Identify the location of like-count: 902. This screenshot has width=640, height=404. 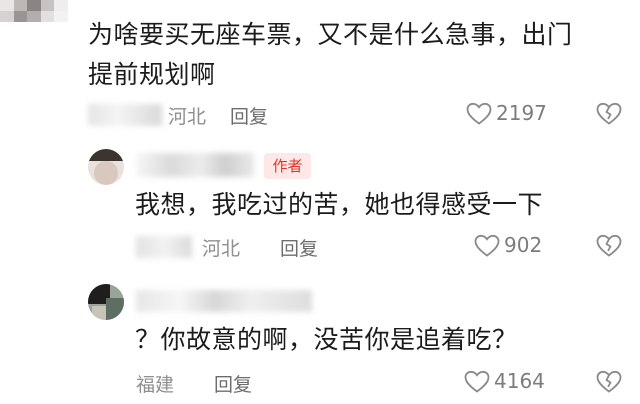
(523, 245).